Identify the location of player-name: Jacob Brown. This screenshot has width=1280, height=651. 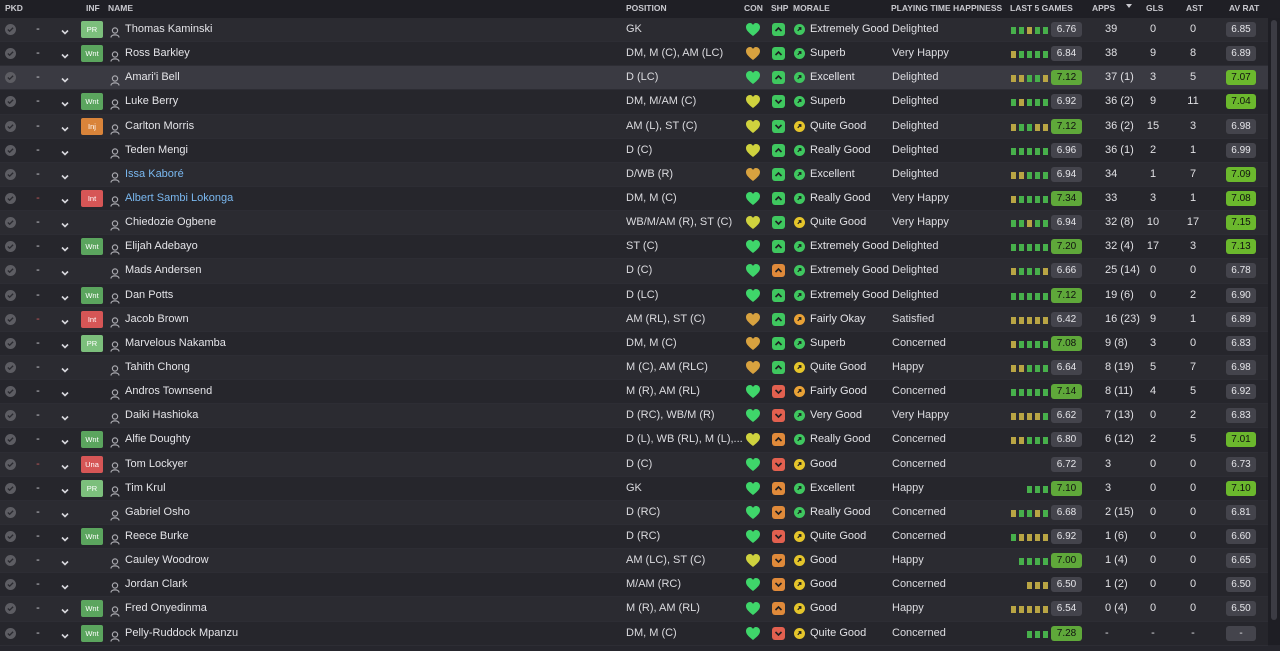
(157, 319).